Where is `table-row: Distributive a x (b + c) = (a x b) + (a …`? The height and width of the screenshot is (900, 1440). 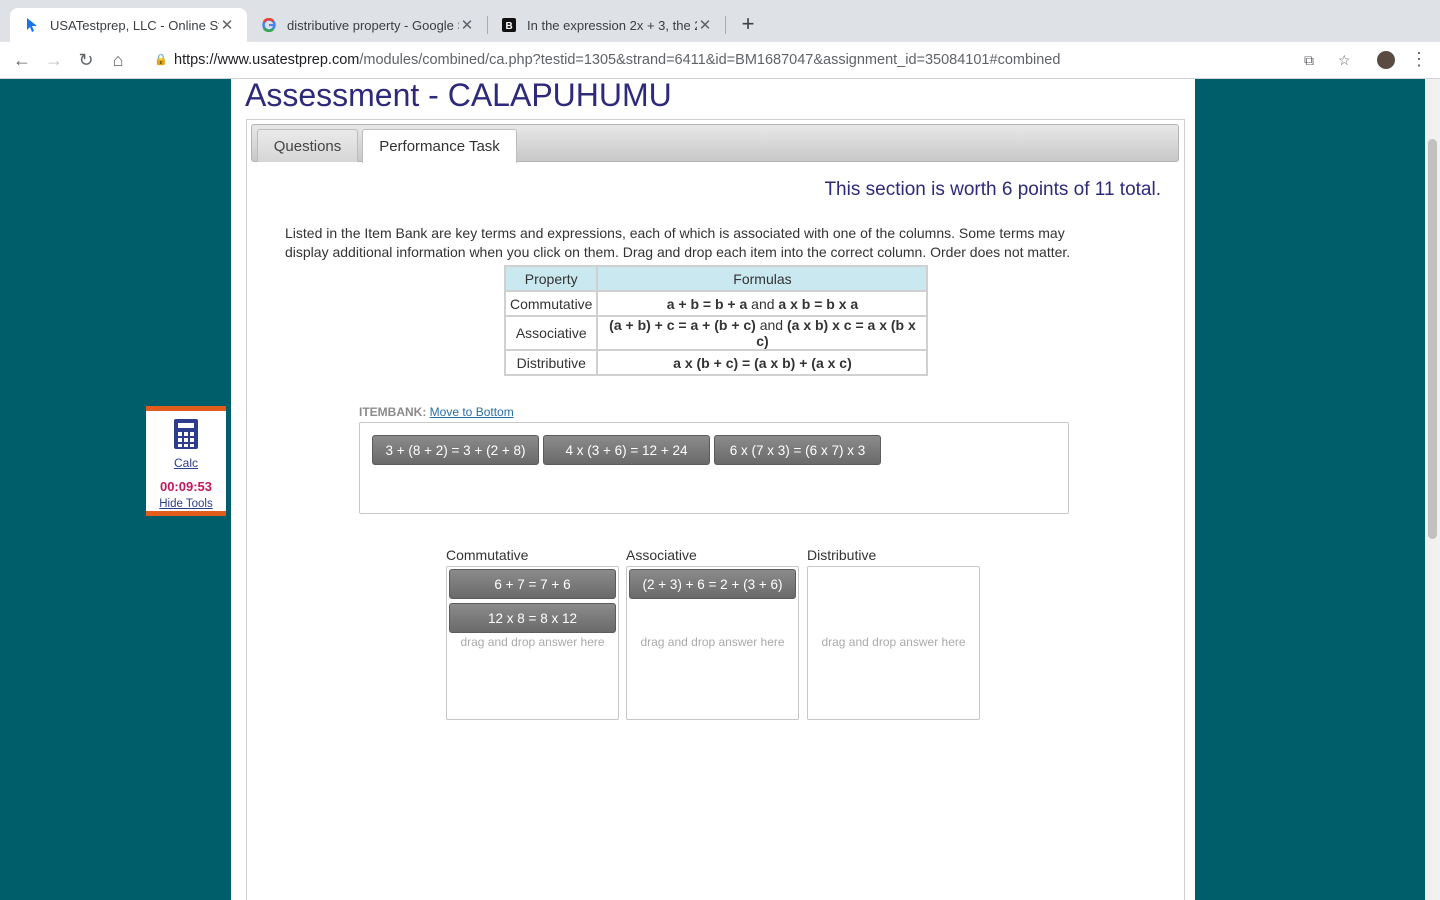 table-row: Distributive a x (b + c) = (a x b) + (a … is located at coordinates (716, 362).